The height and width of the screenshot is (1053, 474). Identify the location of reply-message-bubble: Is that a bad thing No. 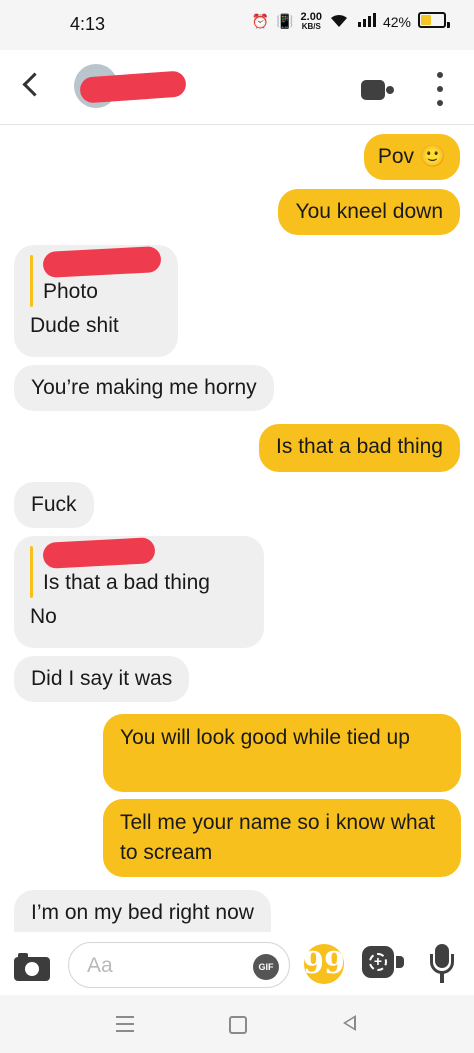
(139, 592).